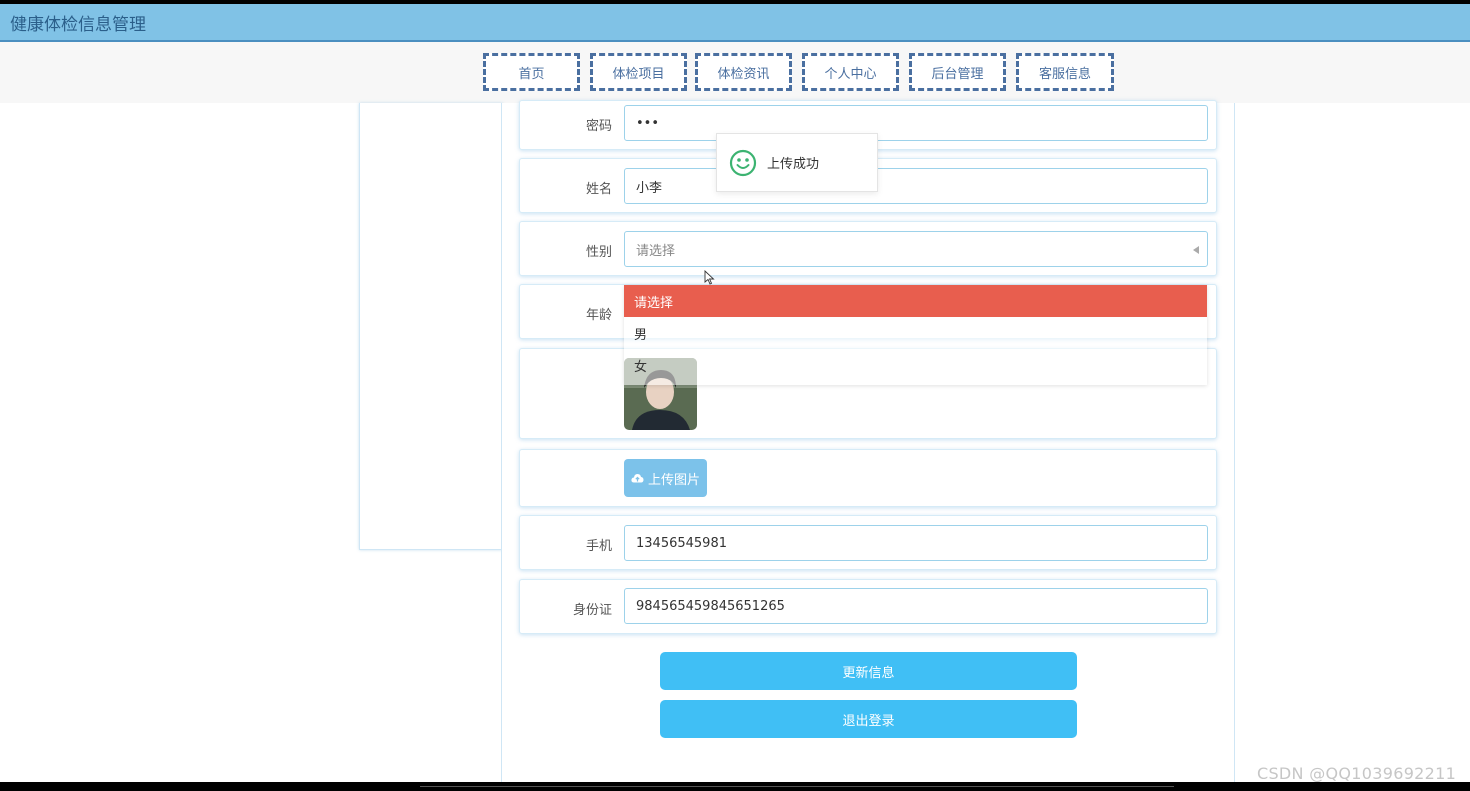  What do you see at coordinates (915, 301) in the screenshot?
I see `gender-option-placeholder: 请选择` at bounding box center [915, 301].